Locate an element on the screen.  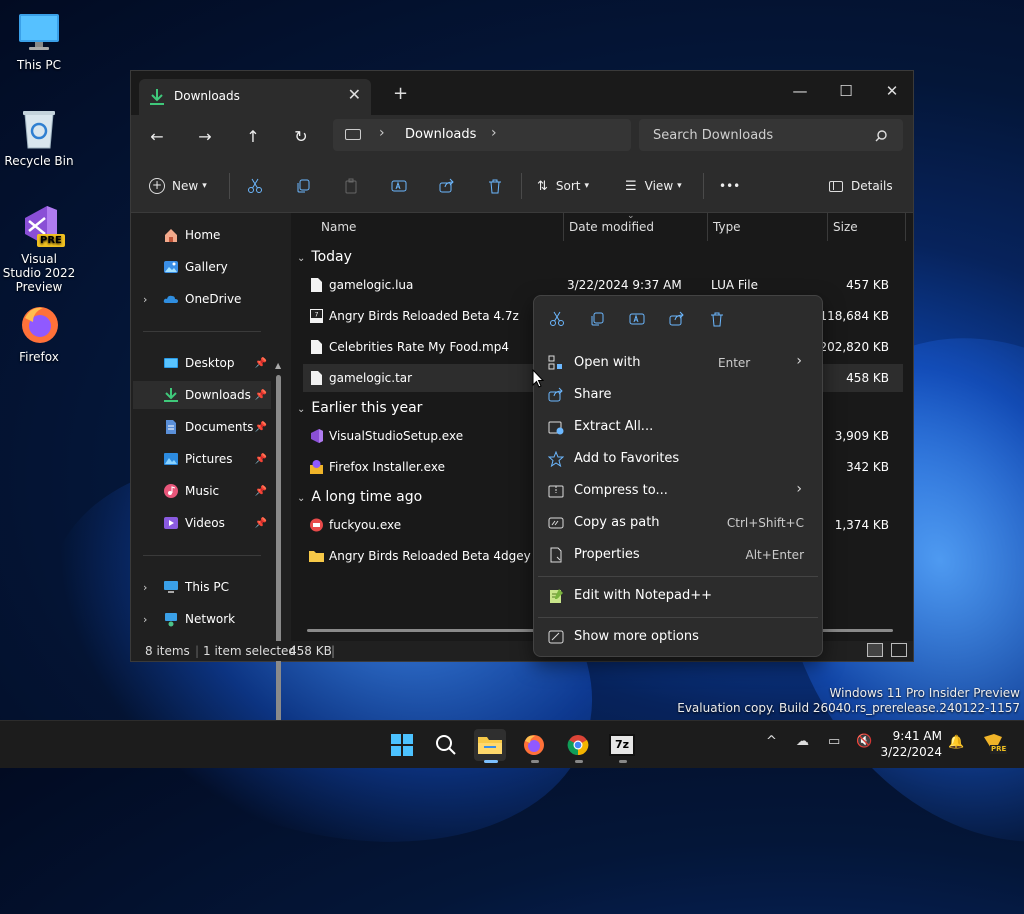
copy-button is located at coordinates (303, 186).